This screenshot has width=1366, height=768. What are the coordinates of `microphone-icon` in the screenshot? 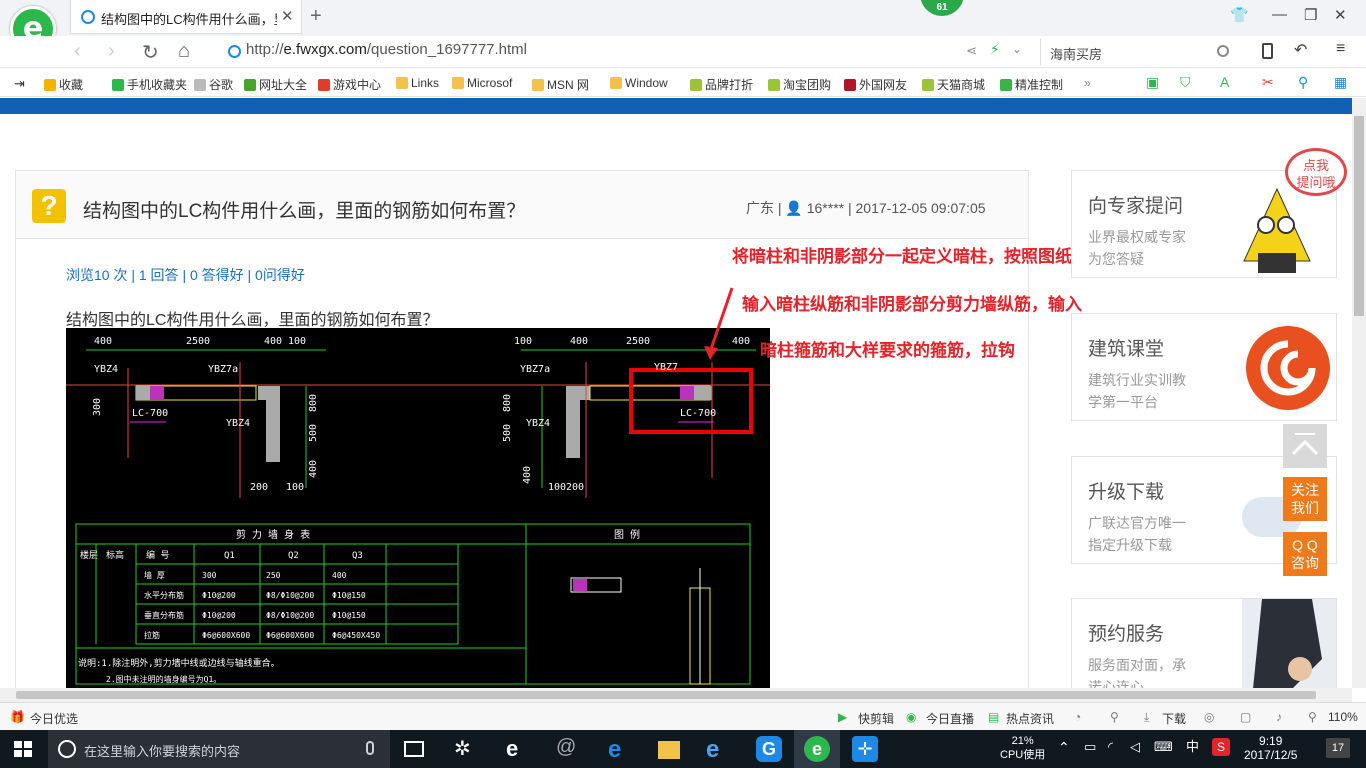 It's located at (370, 748).